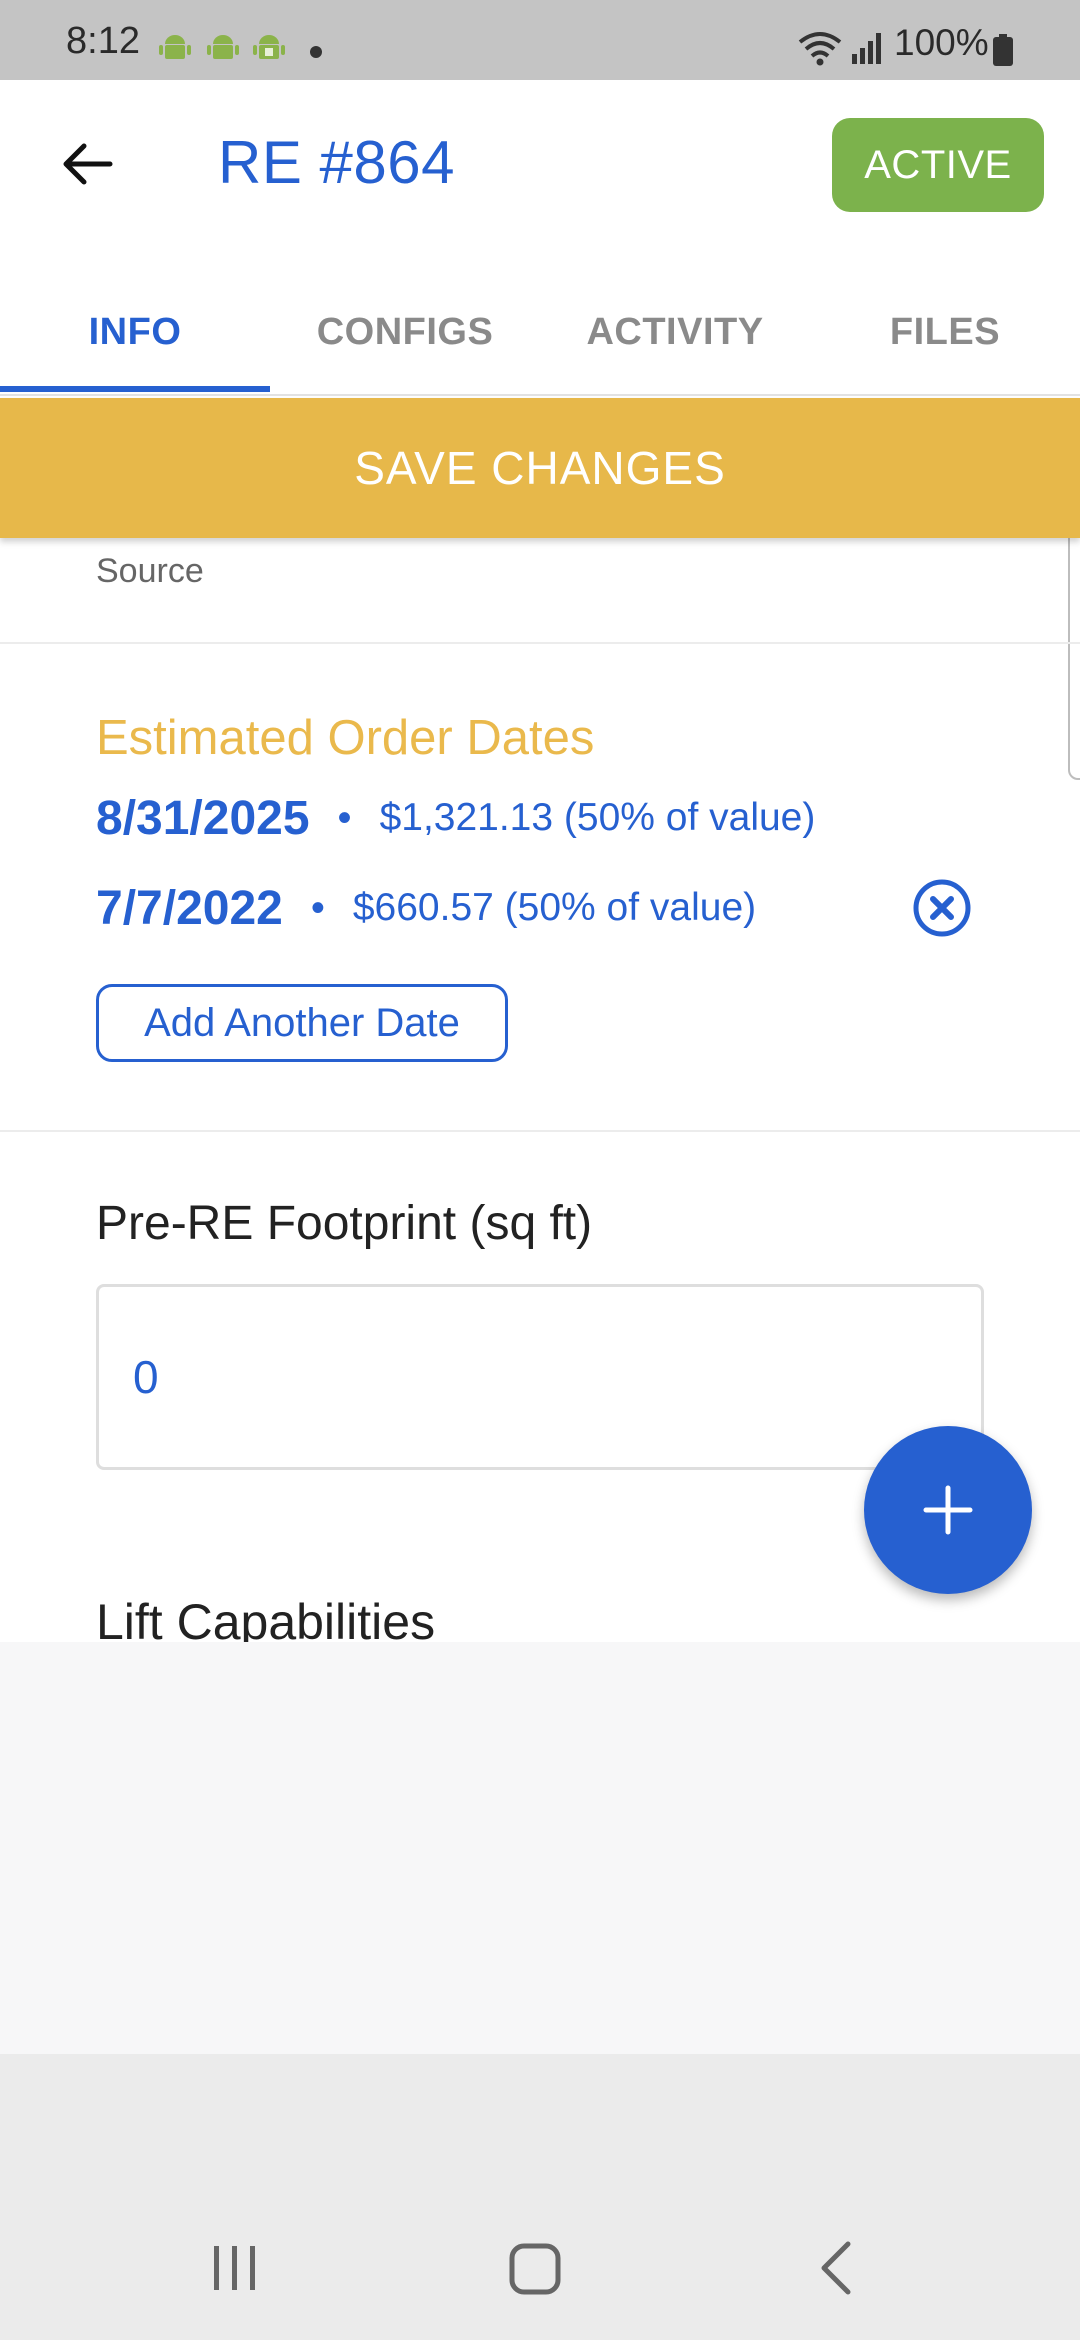  Describe the element at coordinates (941, 42) in the screenshot. I see `battery-percentage: 100%` at that location.